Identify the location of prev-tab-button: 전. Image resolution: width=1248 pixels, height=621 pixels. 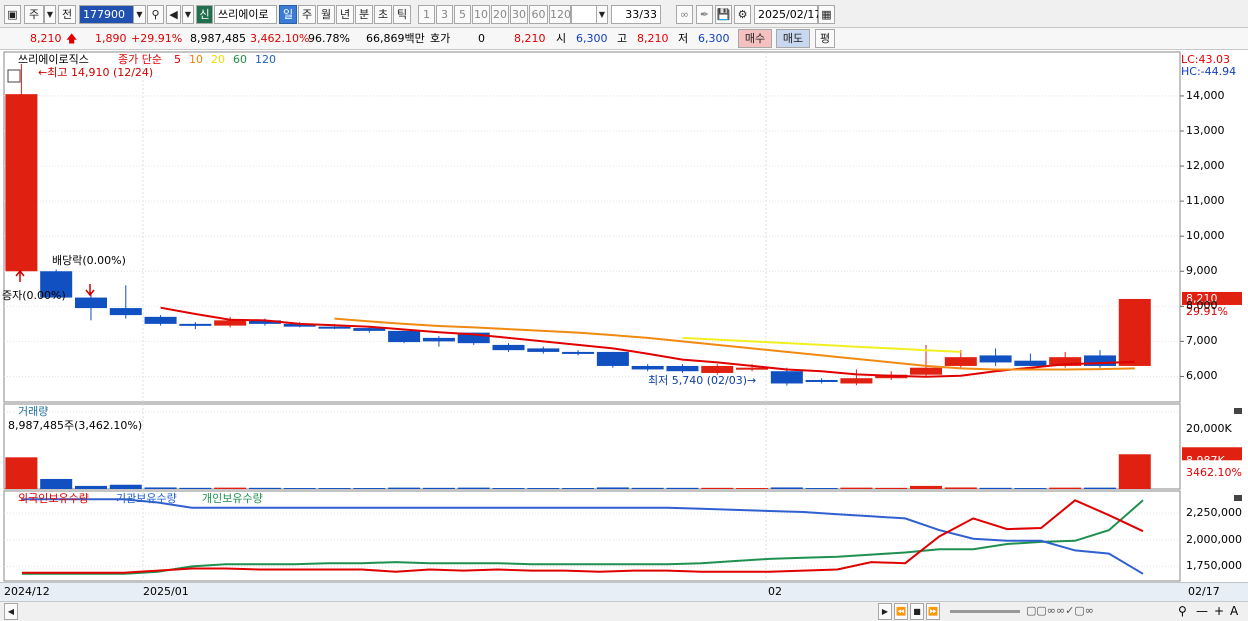
(67, 14).